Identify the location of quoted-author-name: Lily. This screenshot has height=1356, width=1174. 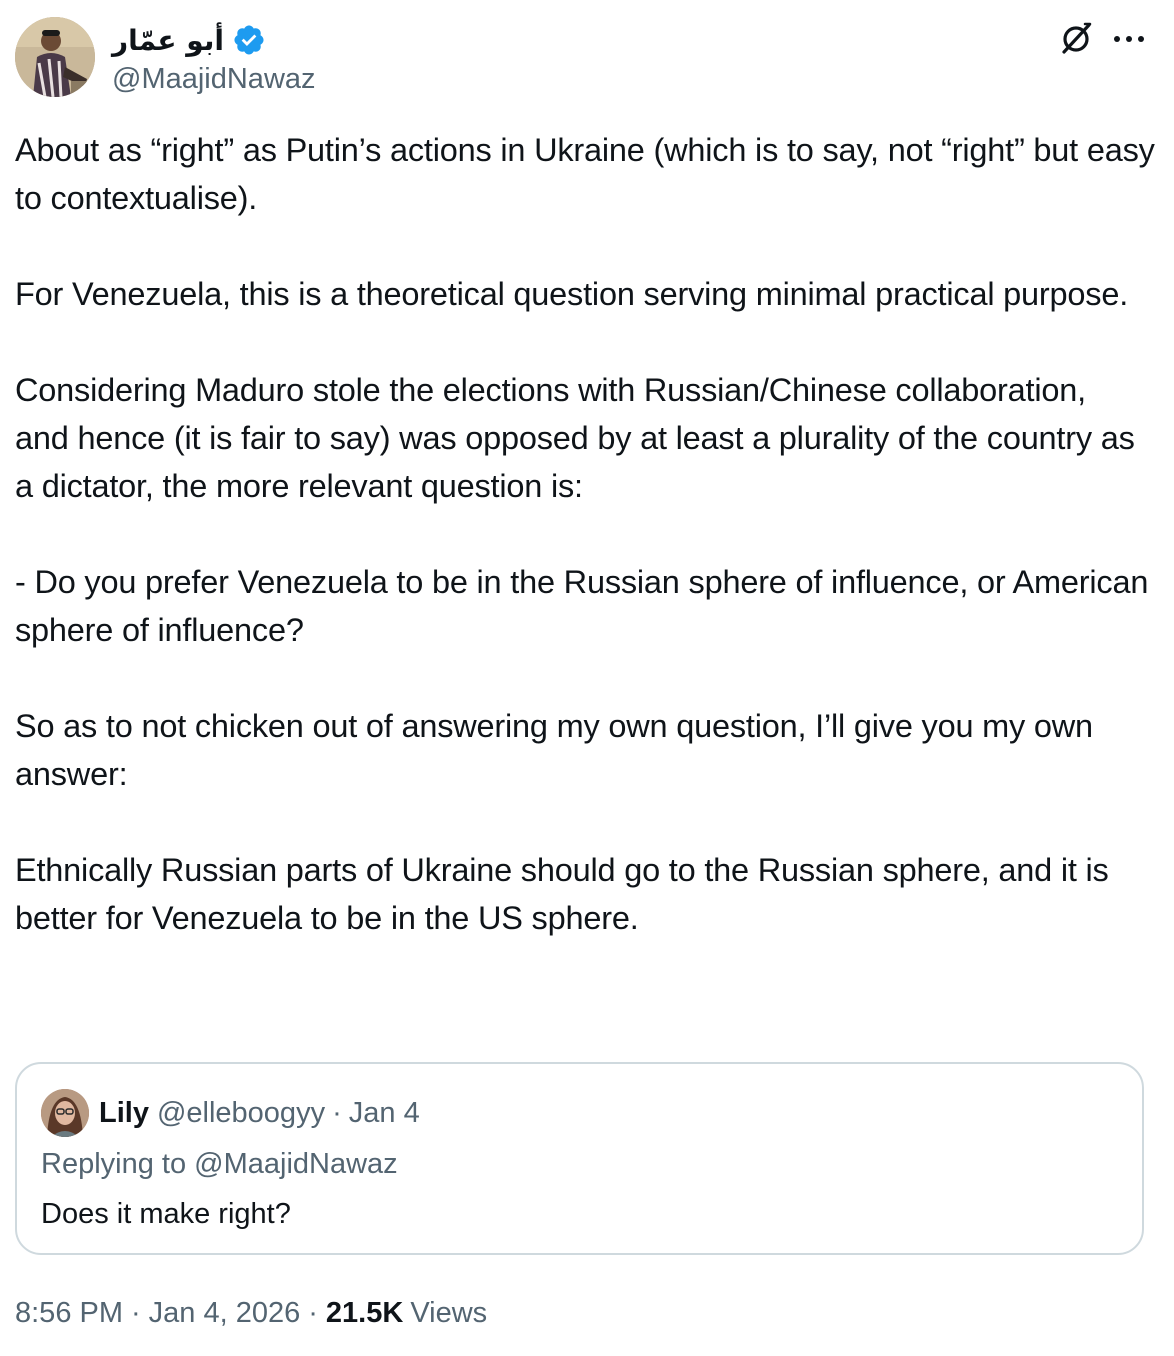
(124, 1113).